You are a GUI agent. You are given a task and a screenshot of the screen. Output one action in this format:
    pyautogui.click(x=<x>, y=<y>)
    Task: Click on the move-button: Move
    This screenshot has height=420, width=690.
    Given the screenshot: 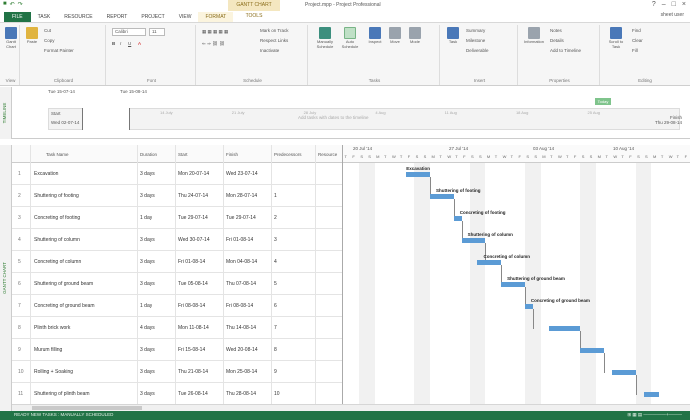 What is the action you would take?
    pyautogui.click(x=395, y=36)
    